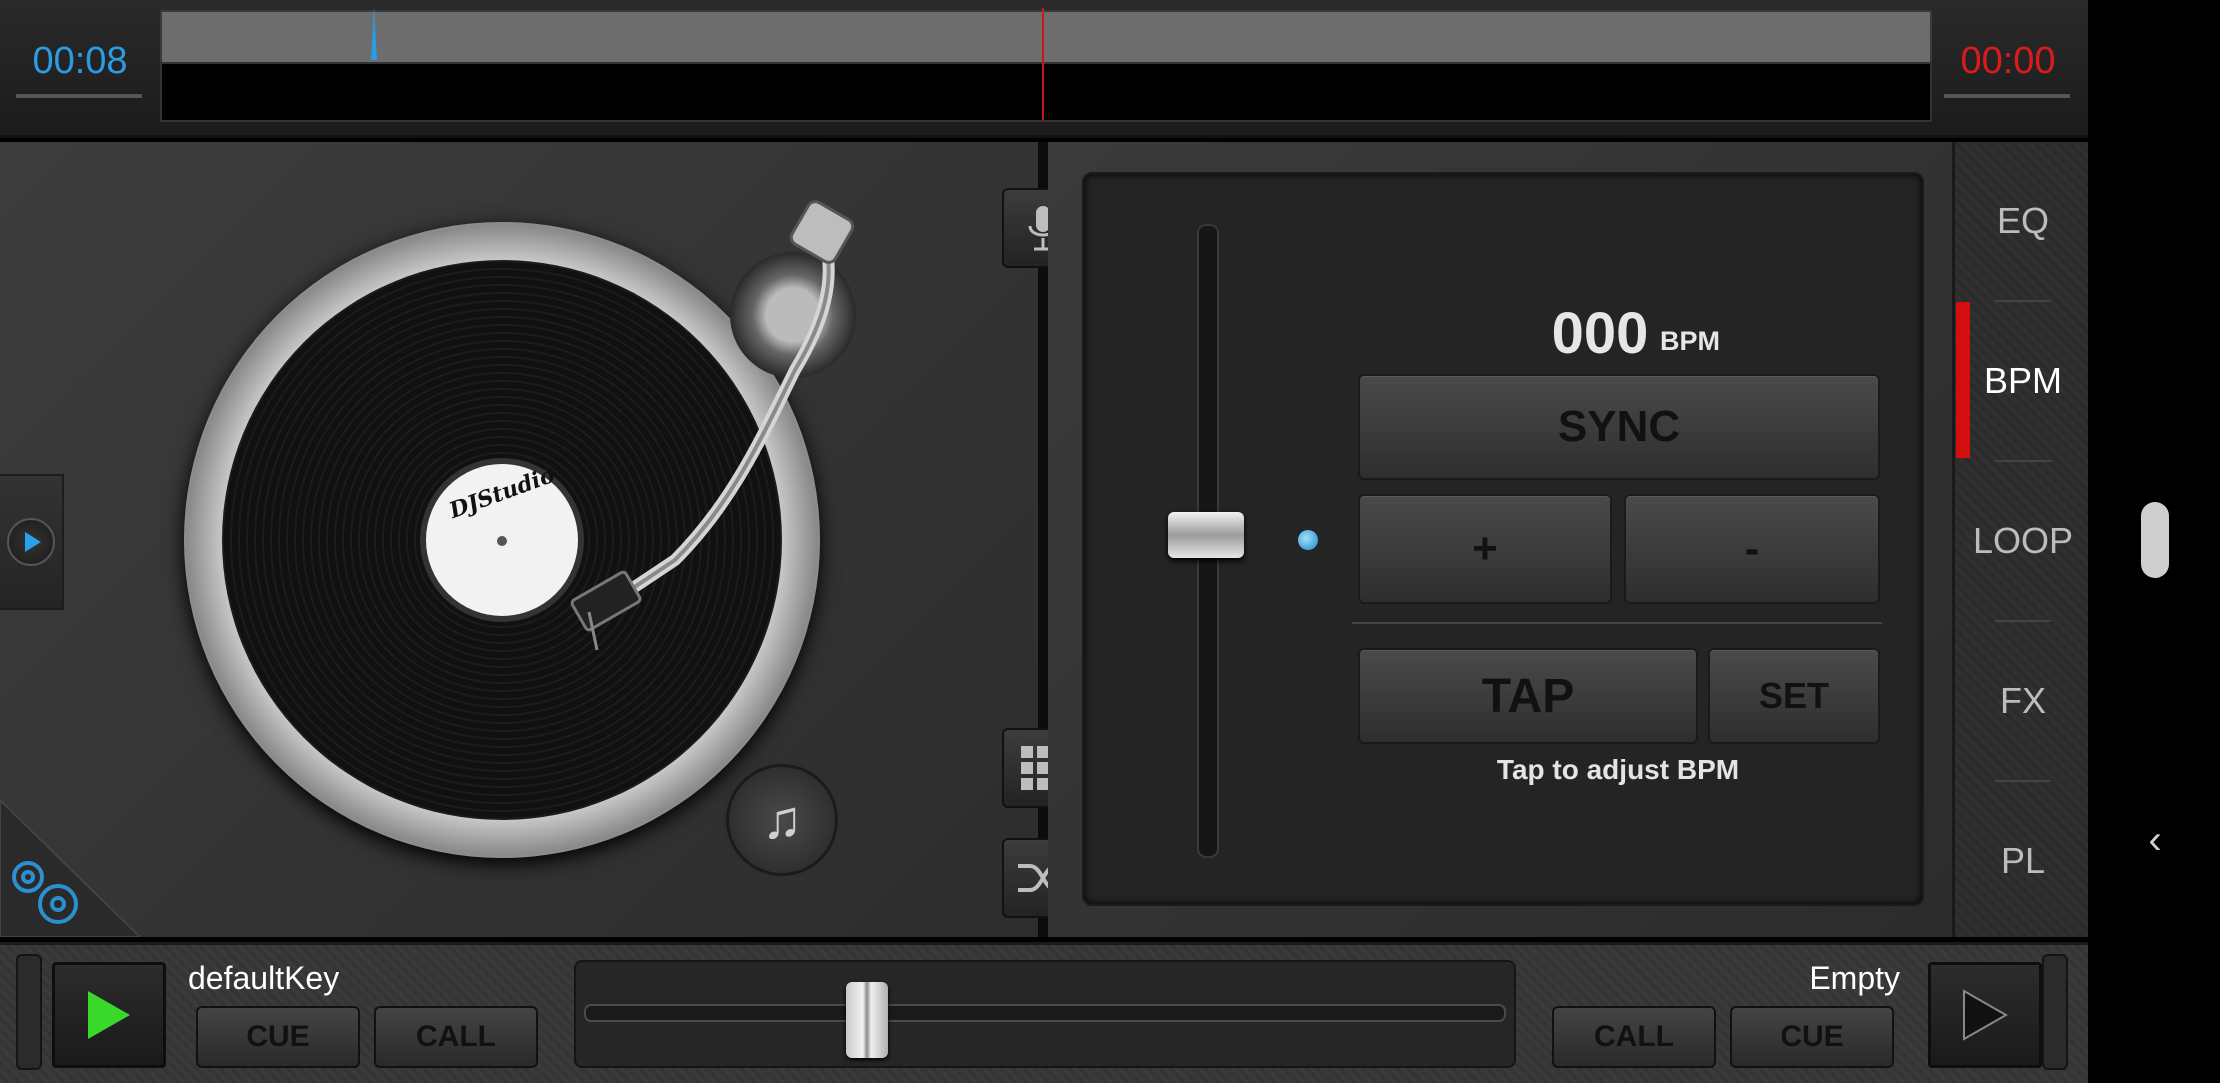 This screenshot has height=1083, width=2220. I want to click on side-tab-bar: EQ BPM LOOP FX PL, so click(2021, 539).